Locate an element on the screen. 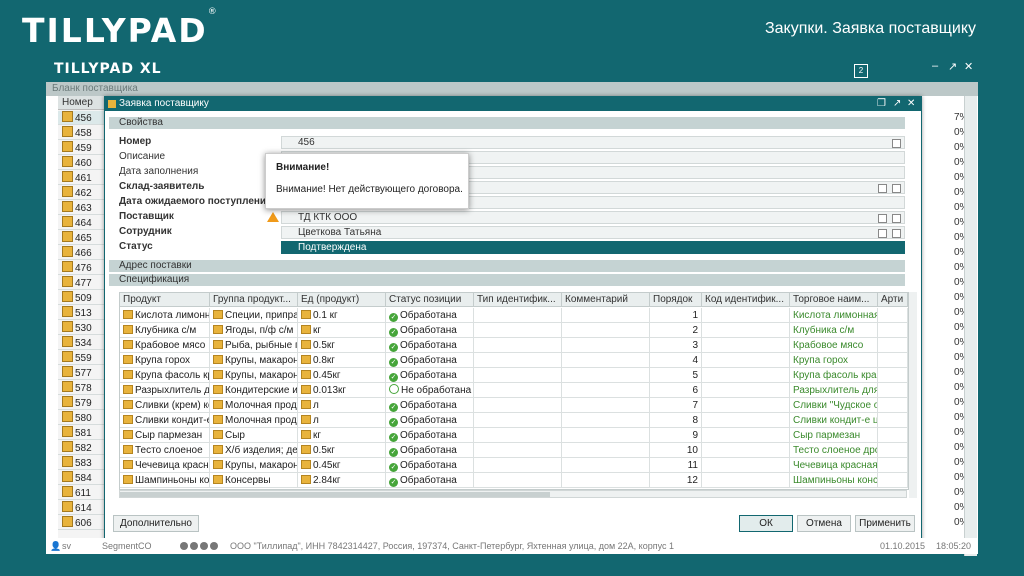 This screenshot has width=1024, height=576. table-cell: Разрыхлитель для is located at coordinates (165, 390).